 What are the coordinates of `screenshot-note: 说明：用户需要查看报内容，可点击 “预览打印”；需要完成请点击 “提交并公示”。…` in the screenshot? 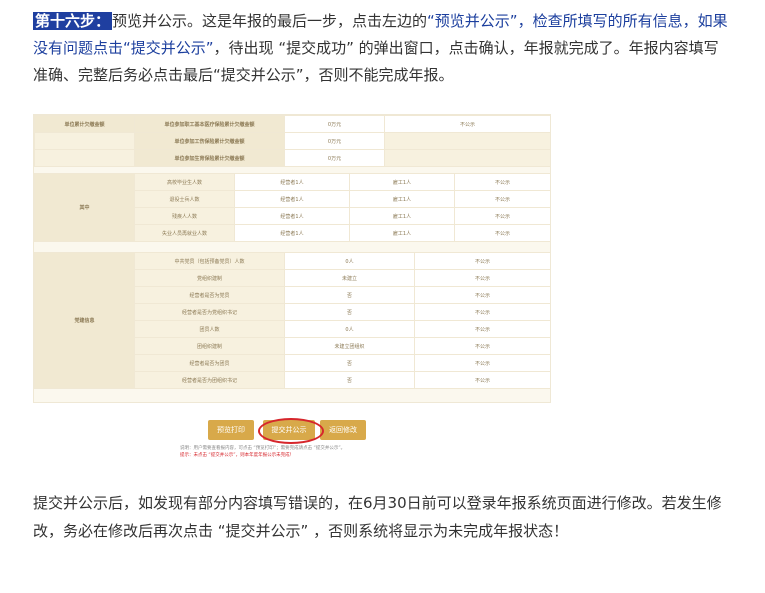 It's located at (300, 452).